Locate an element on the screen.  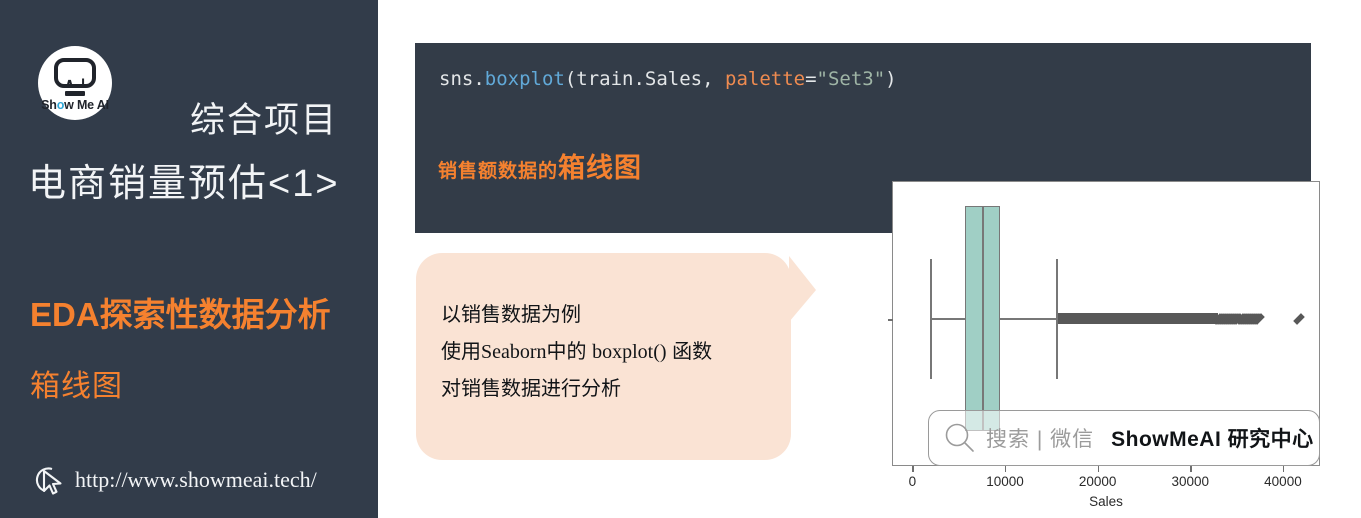
section-title: EDA探索性数据分析 is located at coordinates (180, 314).